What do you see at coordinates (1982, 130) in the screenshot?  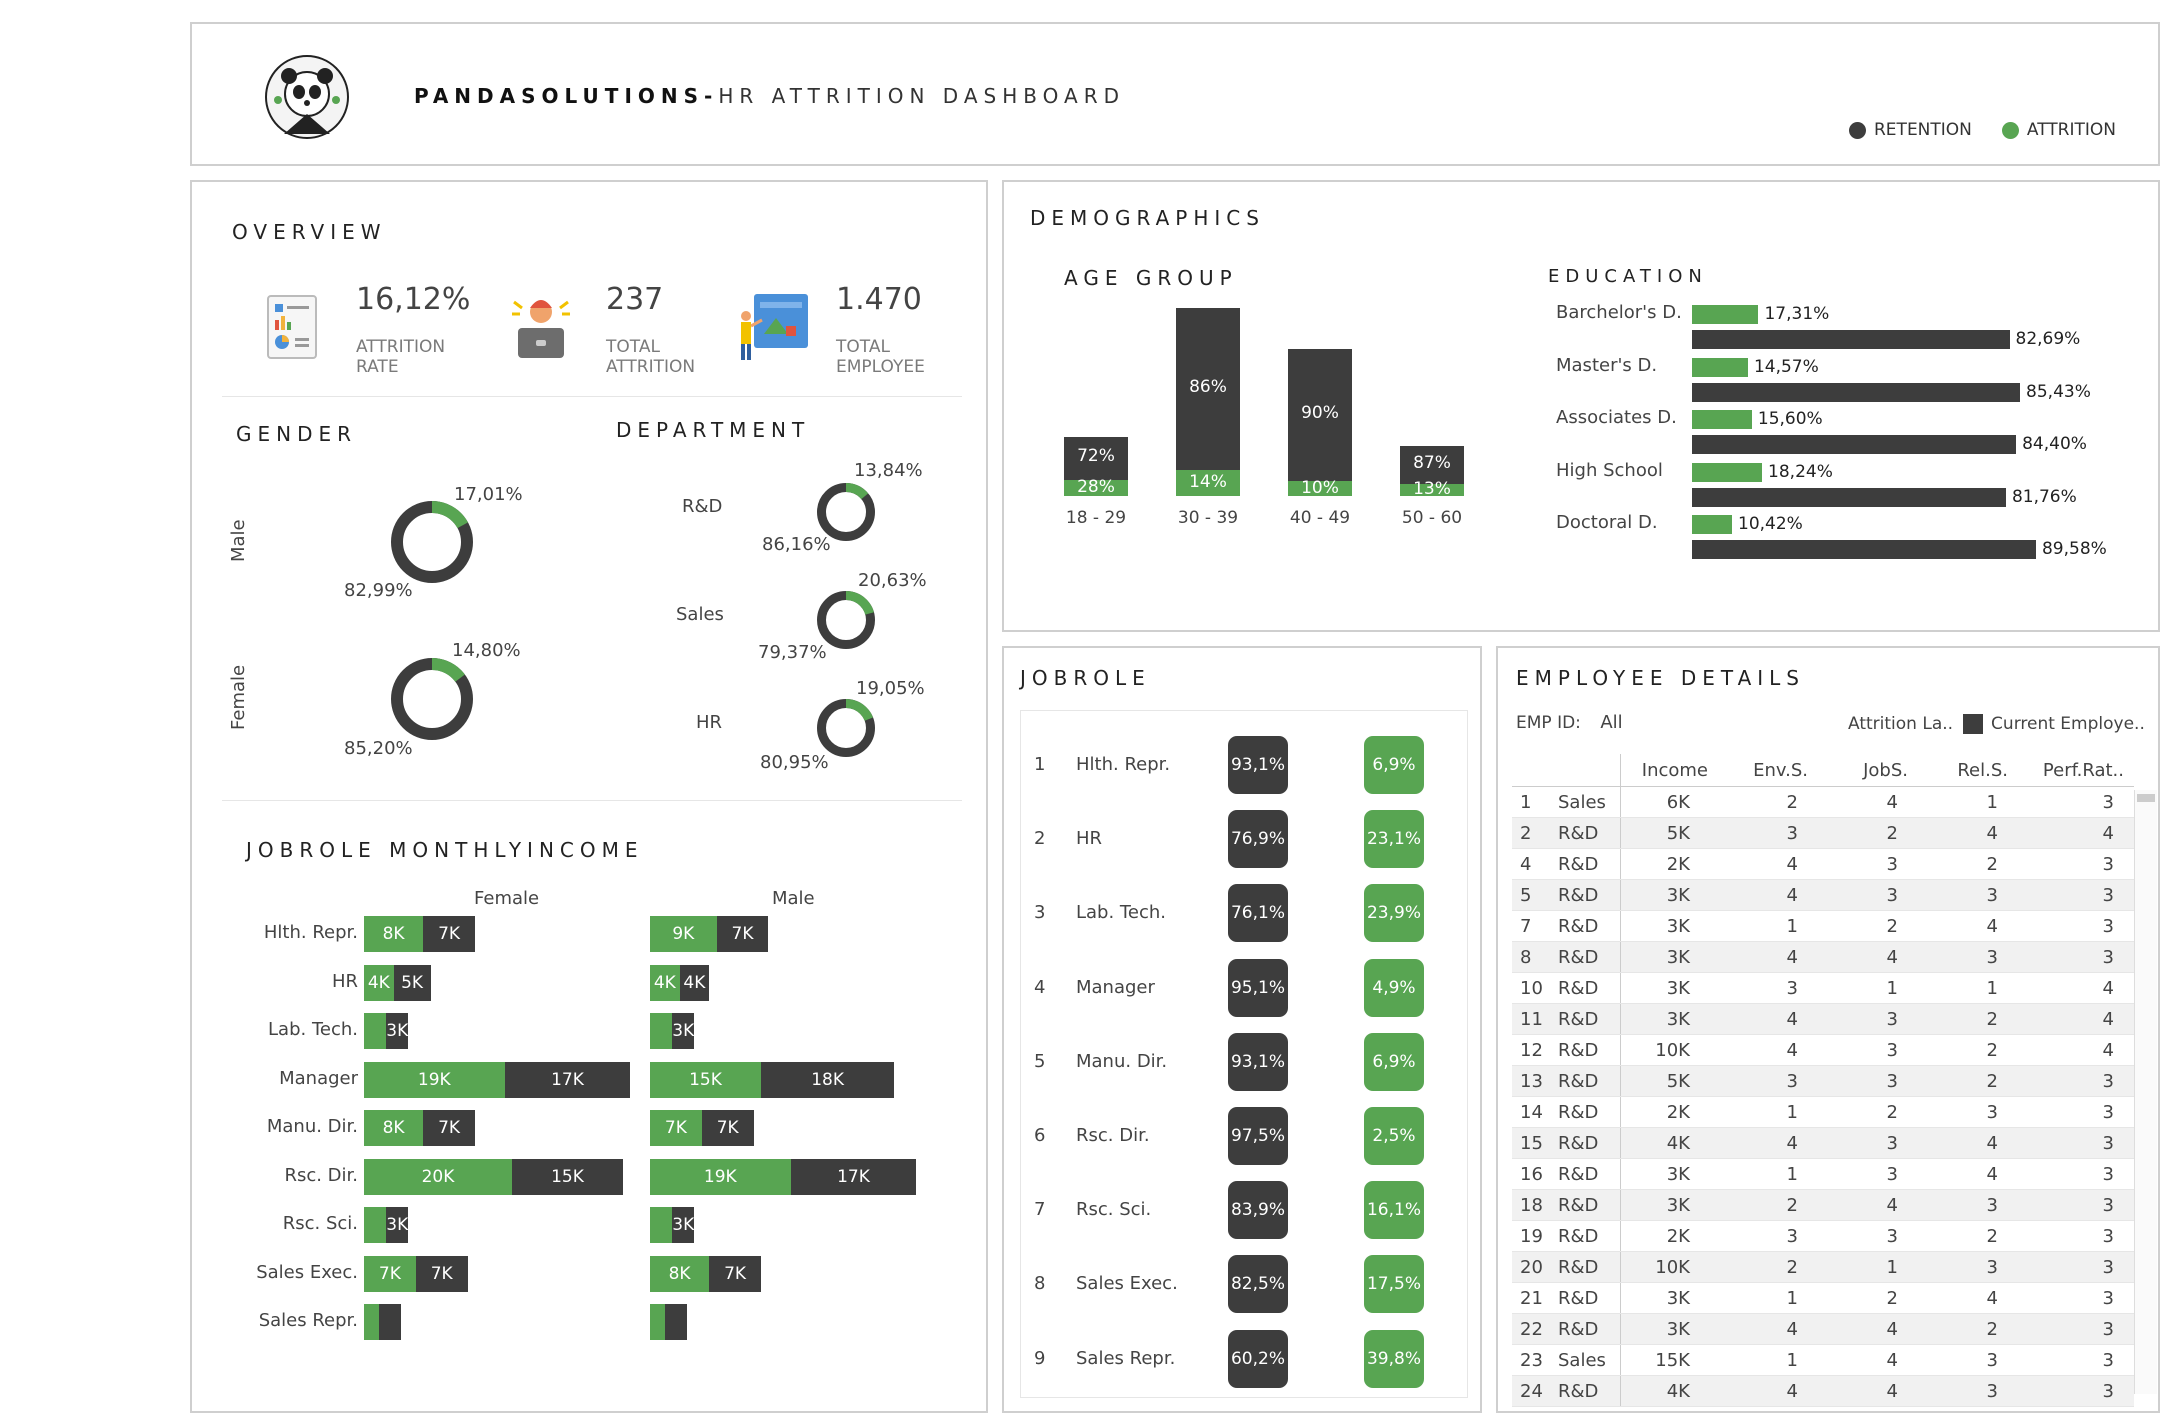 I see `legend: RETENTION ATTRITION` at bounding box center [1982, 130].